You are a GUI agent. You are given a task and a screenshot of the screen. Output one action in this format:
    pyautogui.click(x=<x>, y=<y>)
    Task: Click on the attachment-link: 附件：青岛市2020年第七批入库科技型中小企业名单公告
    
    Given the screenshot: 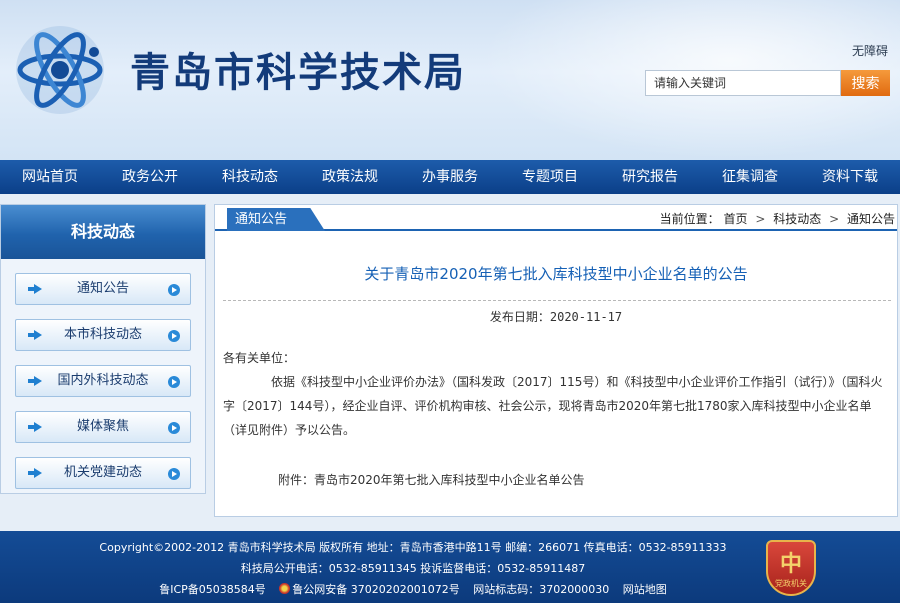 What is the action you would take?
    pyautogui.click(x=431, y=479)
    